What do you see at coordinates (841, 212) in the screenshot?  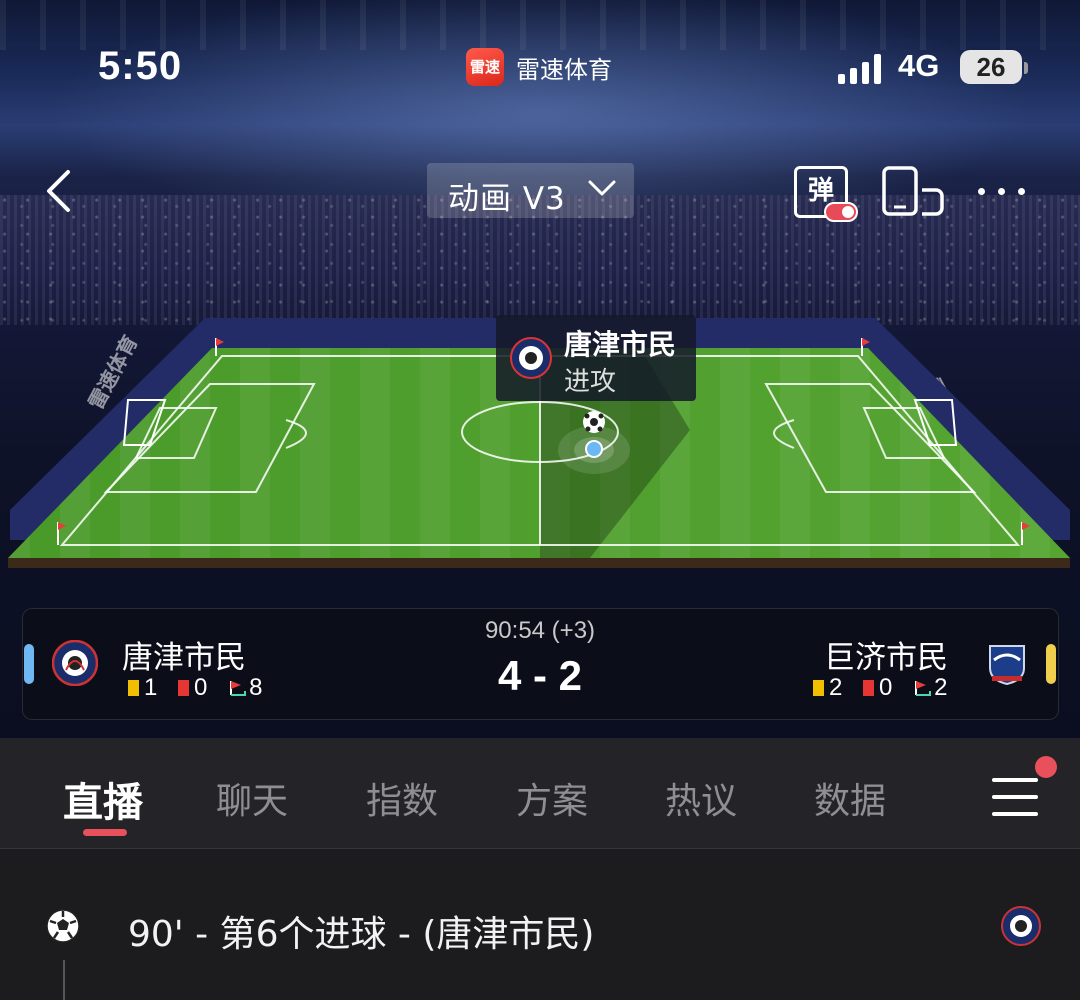 I see `toggle-switch-icon` at bounding box center [841, 212].